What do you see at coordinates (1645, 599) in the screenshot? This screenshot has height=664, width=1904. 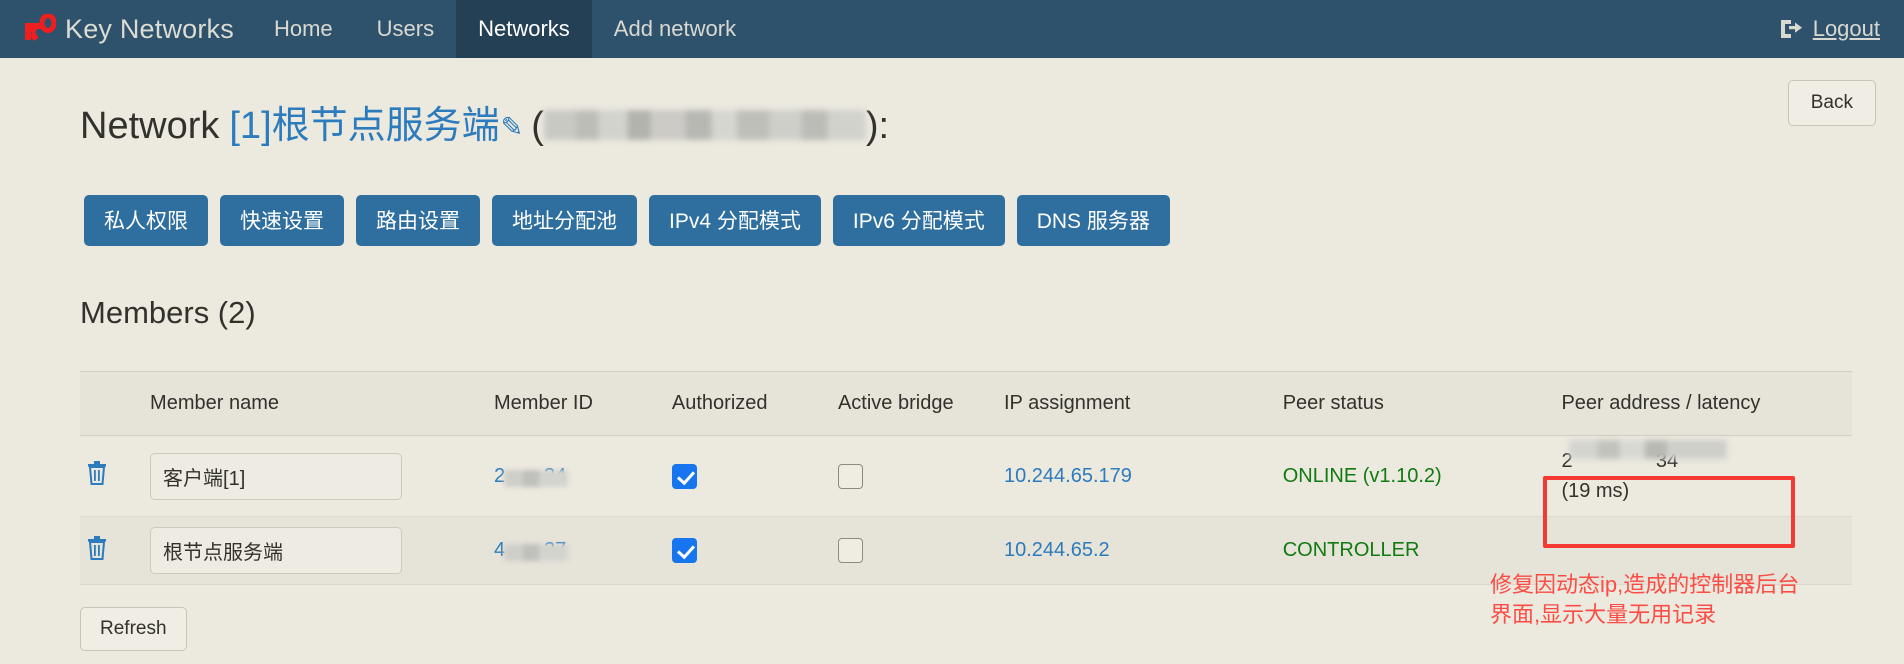 I see `annotation-right: 修复因动态ip,造成的控制器后台界面,显示大量无用记录` at bounding box center [1645, 599].